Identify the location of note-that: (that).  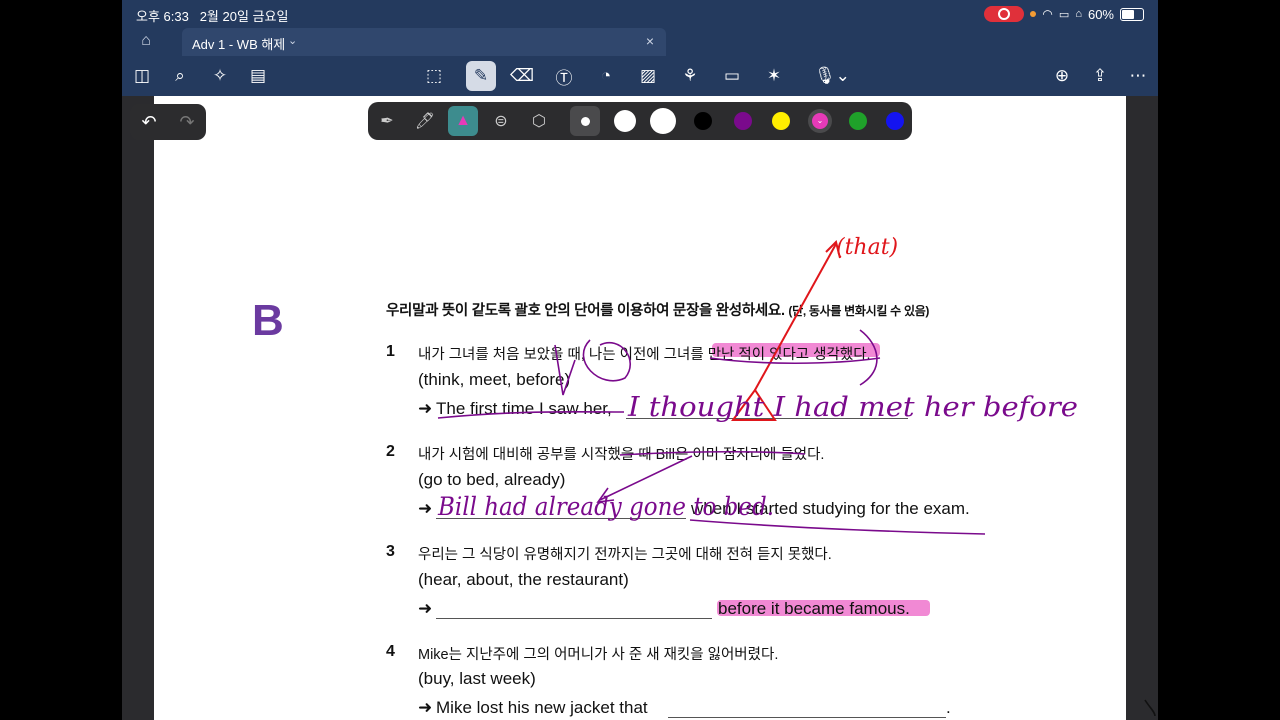
(867, 247).